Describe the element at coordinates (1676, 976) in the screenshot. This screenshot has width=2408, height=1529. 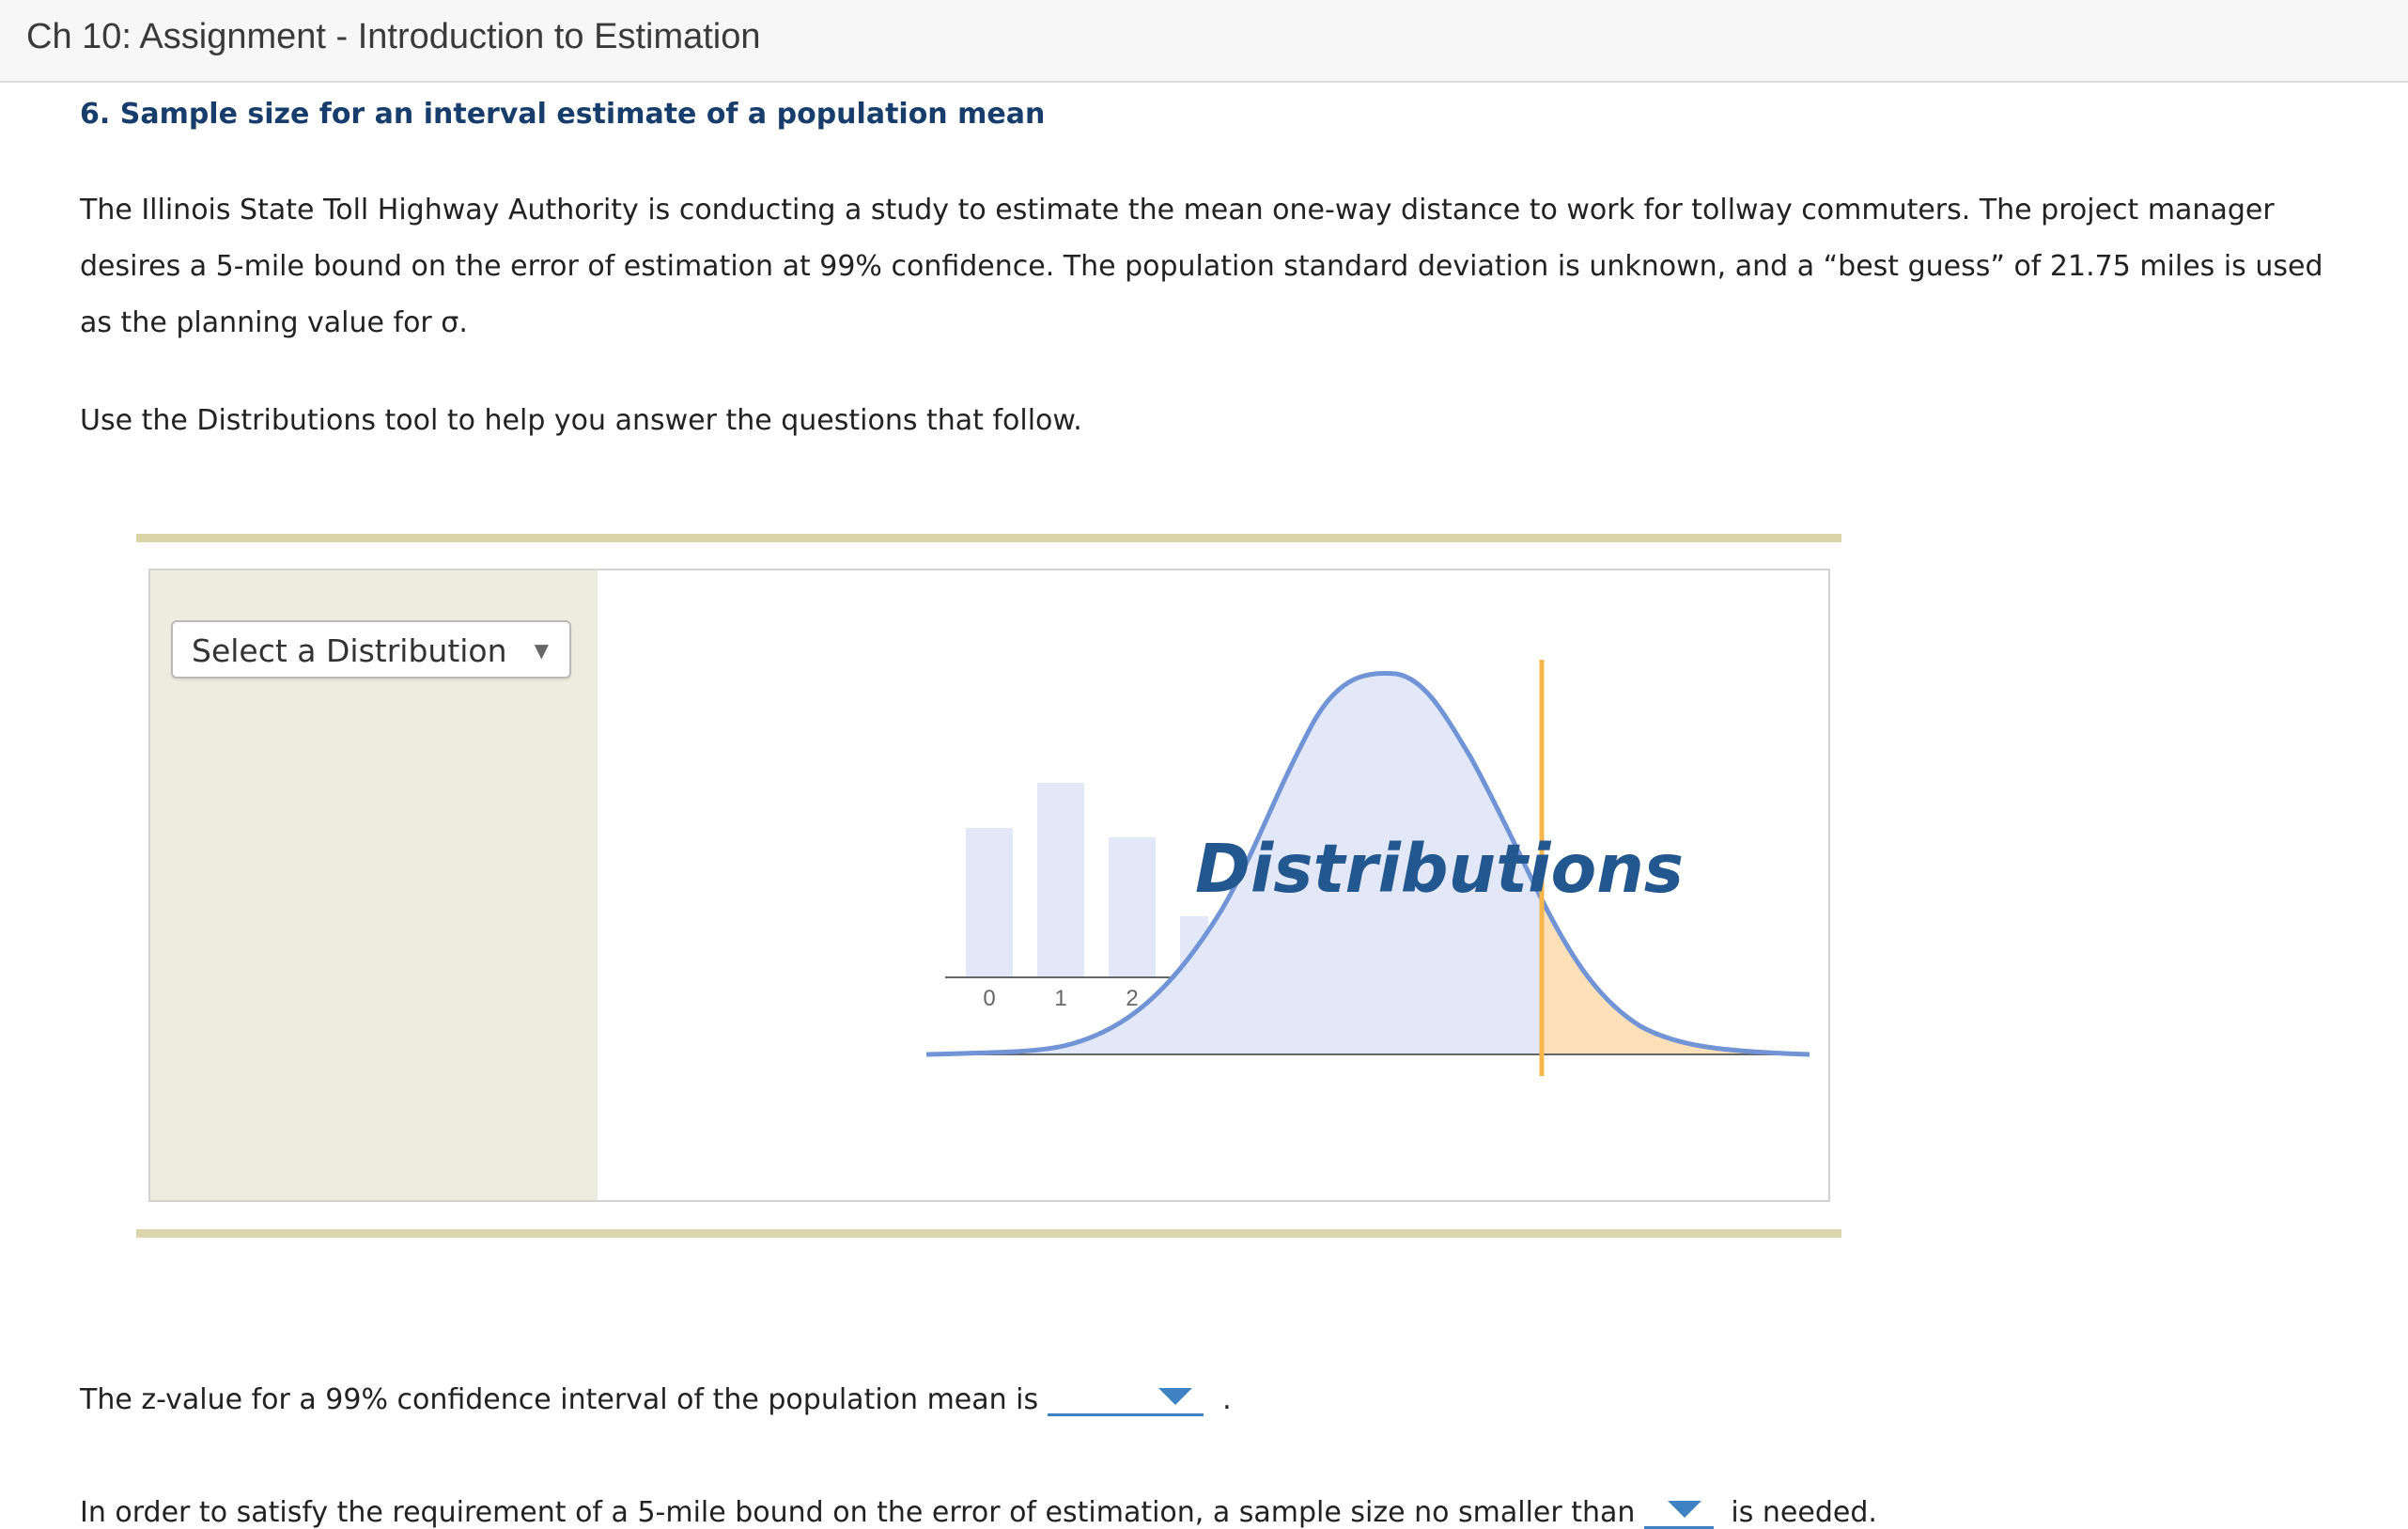
I see `splash-tail-fill` at that location.